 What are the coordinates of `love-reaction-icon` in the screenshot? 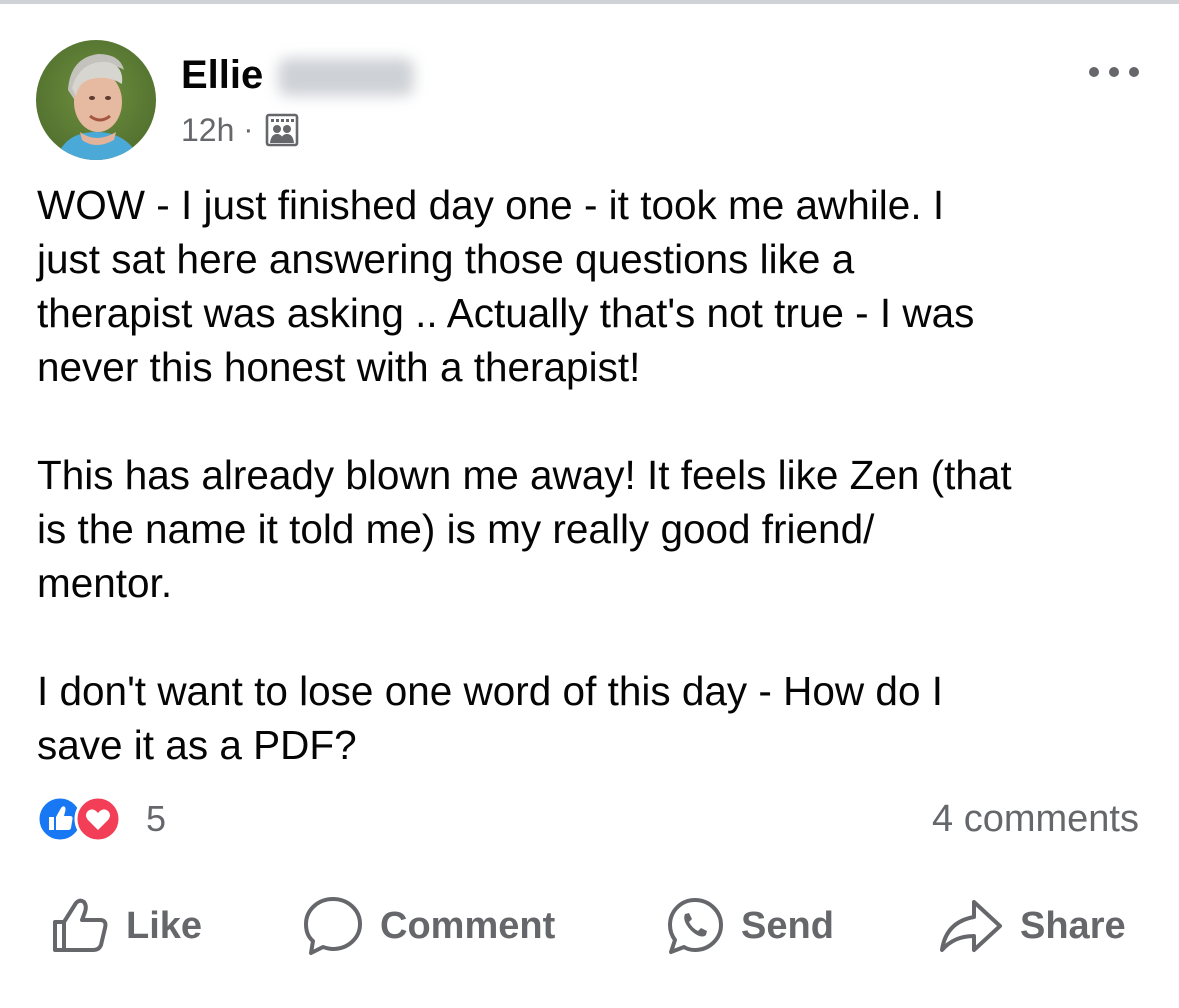 It's located at (98, 819).